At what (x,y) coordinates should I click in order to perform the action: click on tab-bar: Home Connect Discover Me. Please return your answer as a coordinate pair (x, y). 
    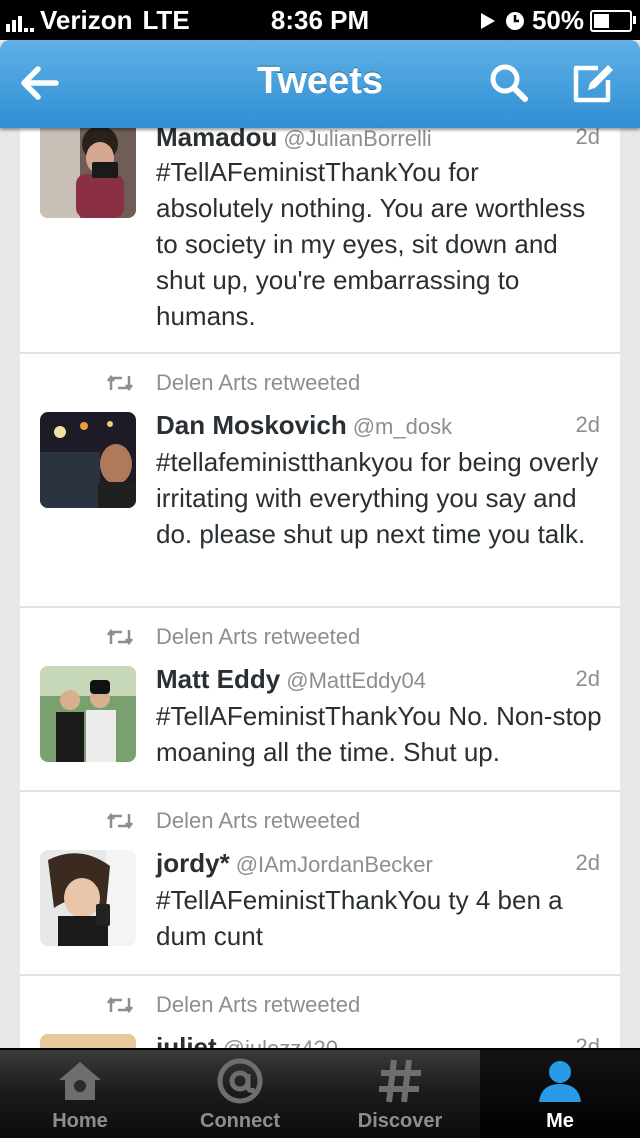
    Looking at the image, I should click on (320, 1093).